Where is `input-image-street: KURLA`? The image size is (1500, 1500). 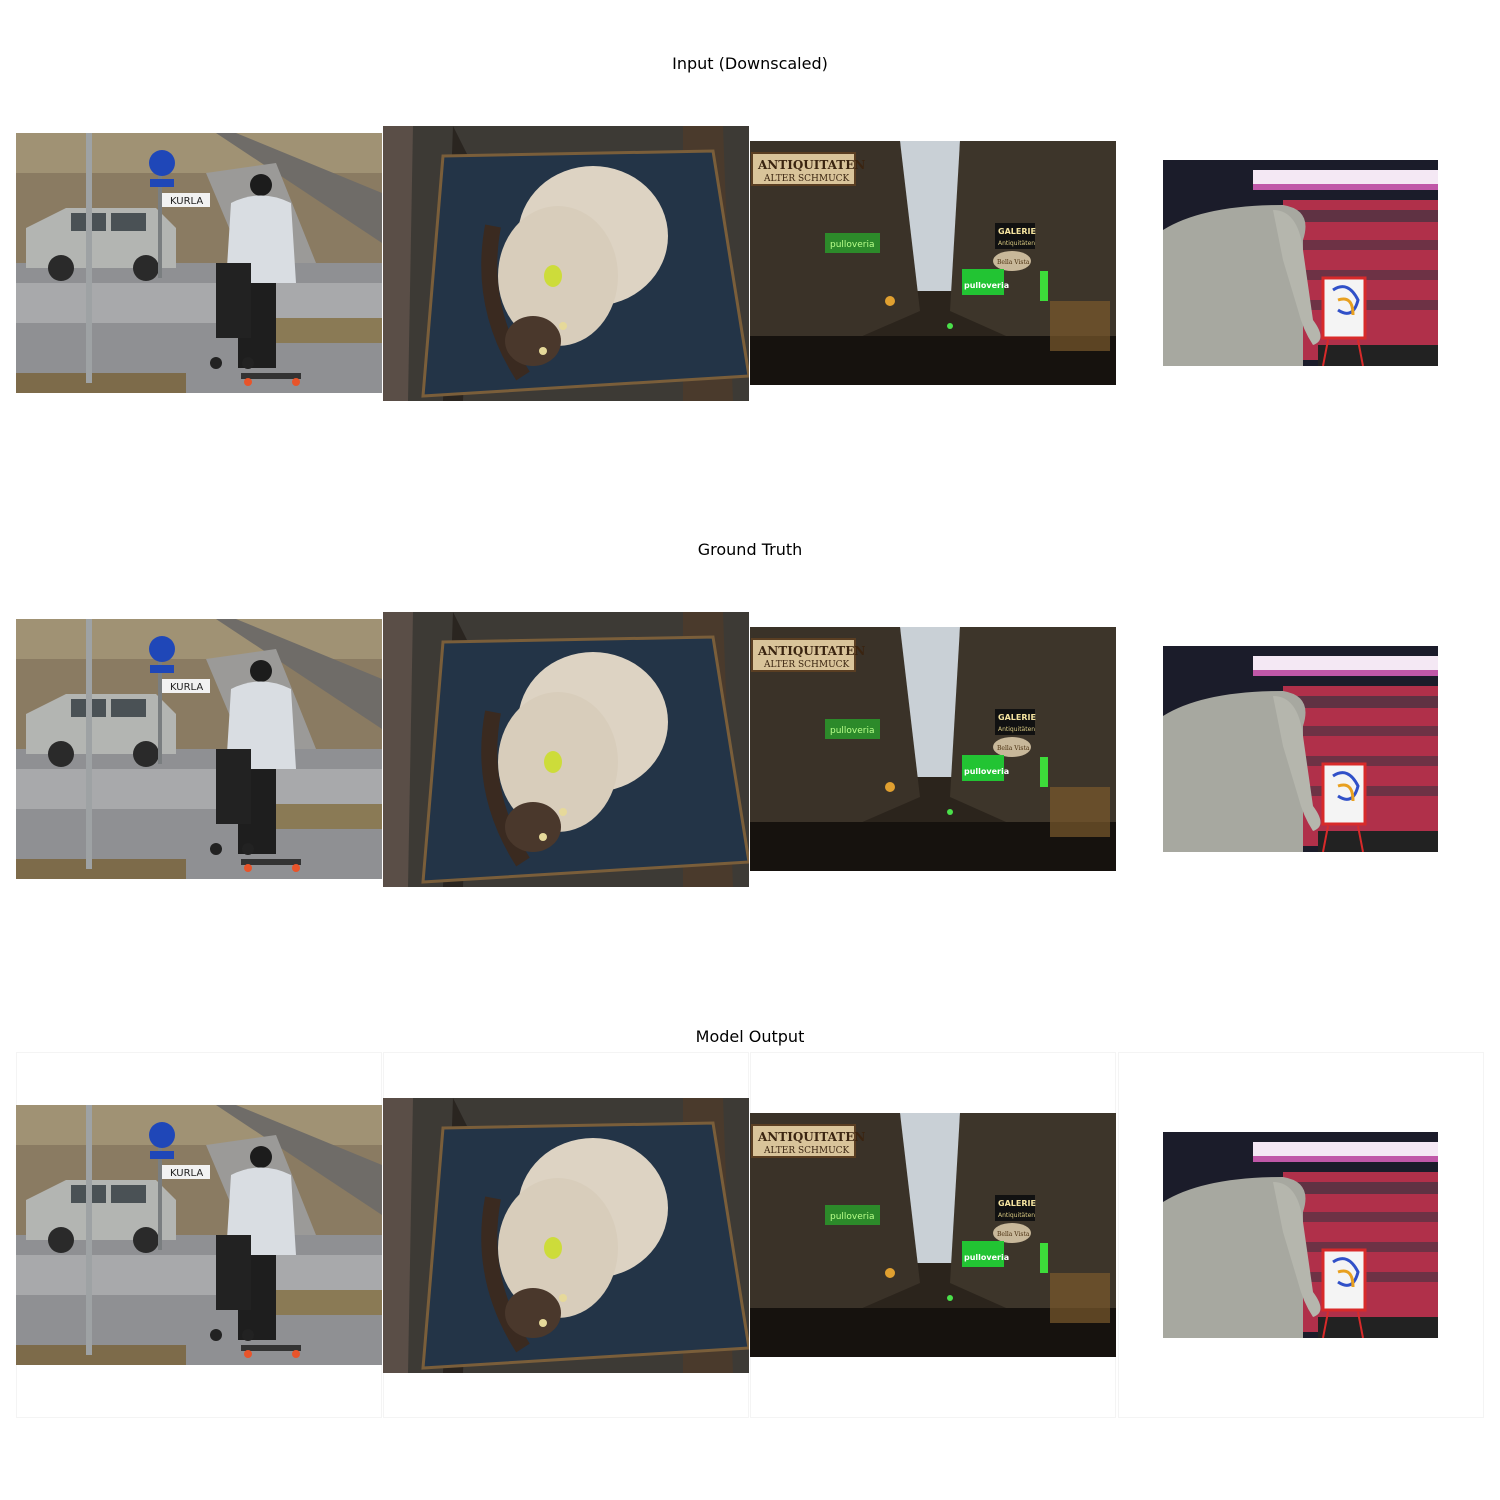
input-image-street: KURLA is located at coordinates (199, 263).